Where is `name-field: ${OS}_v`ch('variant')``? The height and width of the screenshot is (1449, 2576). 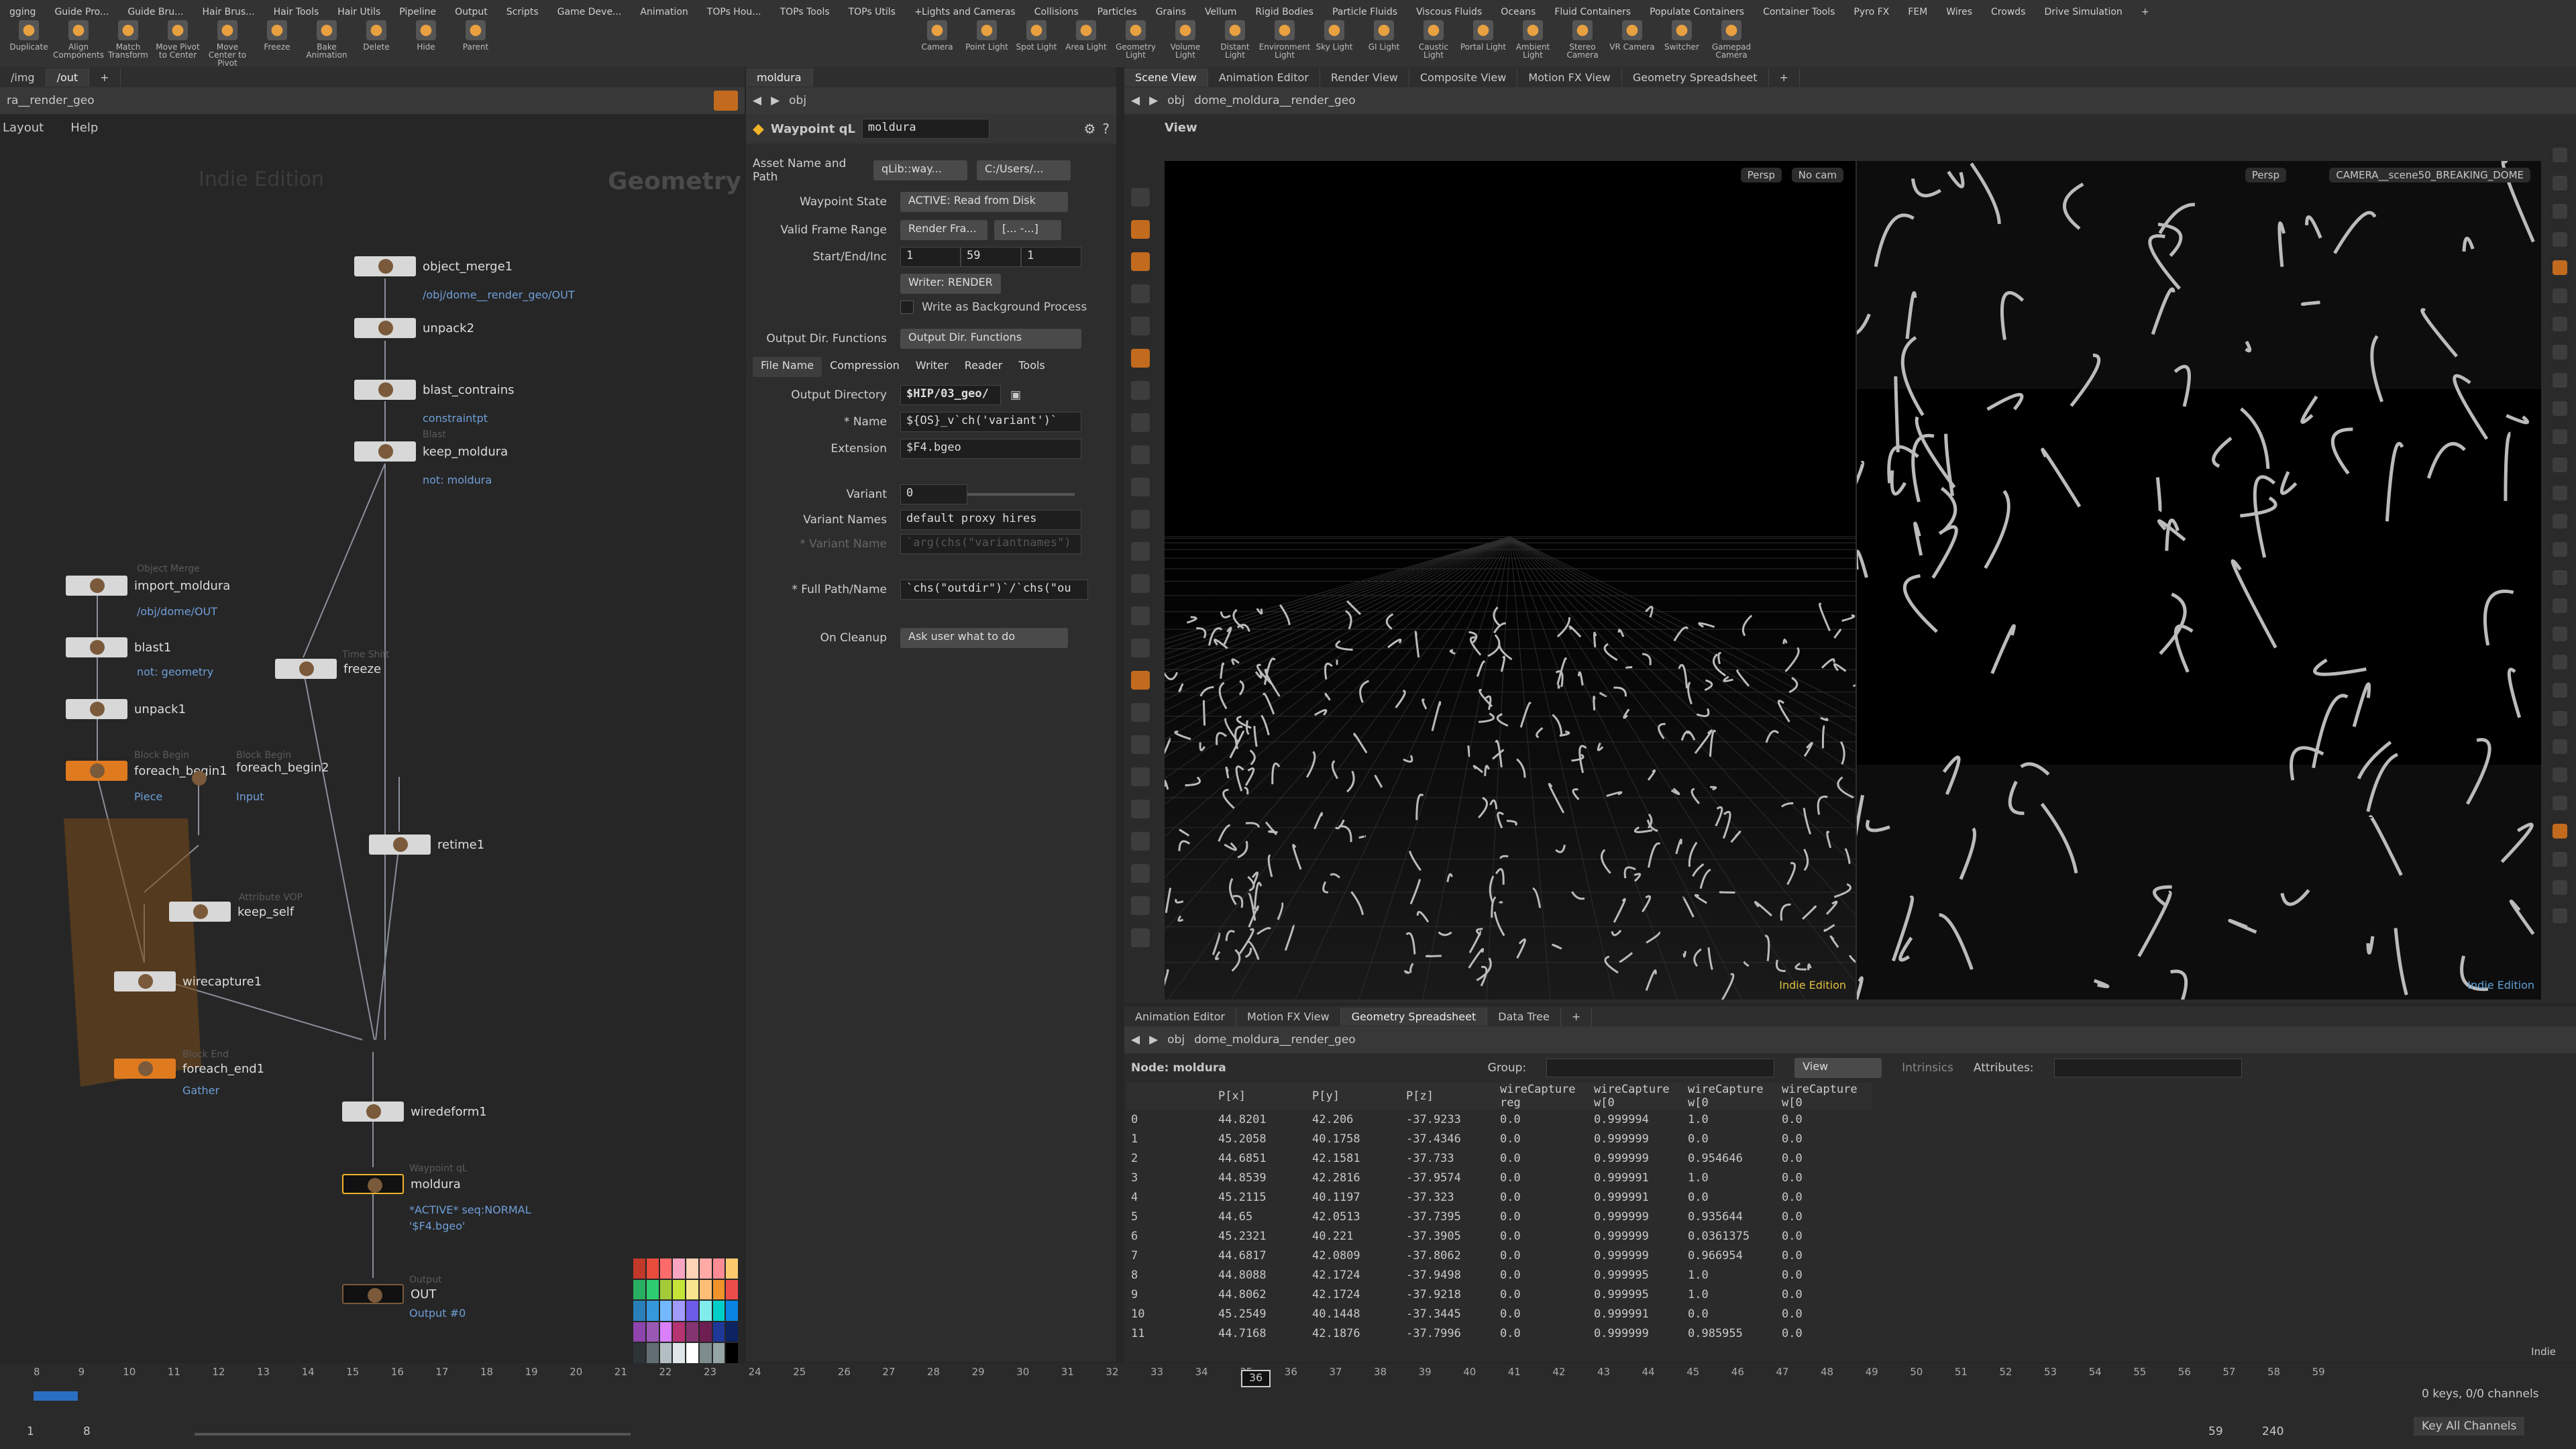 name-field: ${OS}_v`ch('variant')` is located at coordinates (990, 422).